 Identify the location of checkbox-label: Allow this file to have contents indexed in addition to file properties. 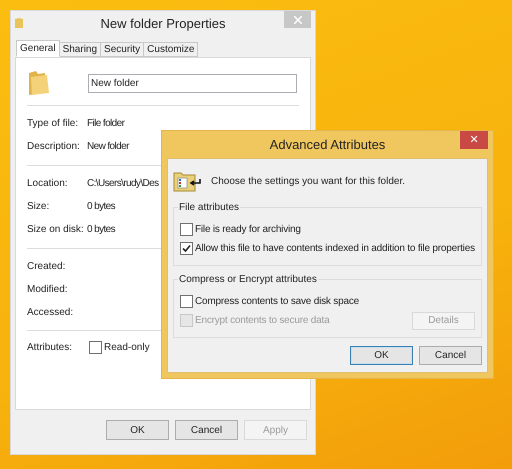
(335, 249).